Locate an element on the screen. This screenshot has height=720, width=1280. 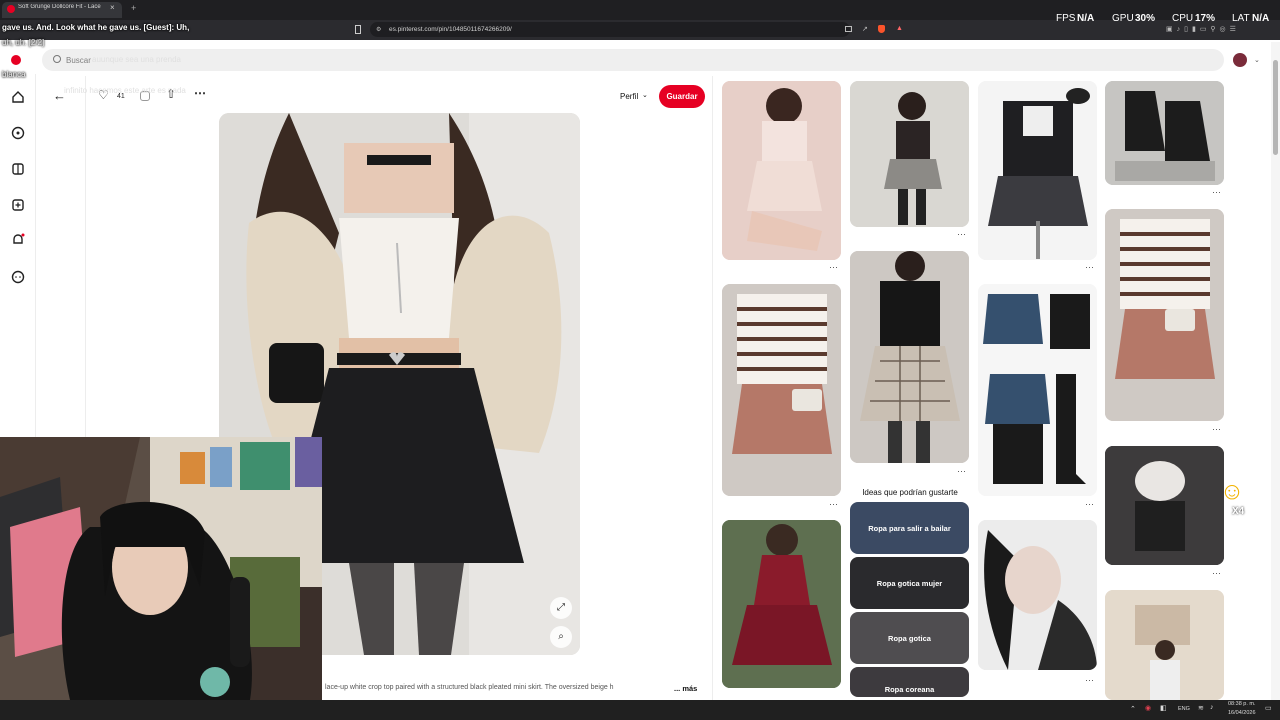
ideas-section-title: Ideas que podrían gustarte is located at coordinates (910, 492).